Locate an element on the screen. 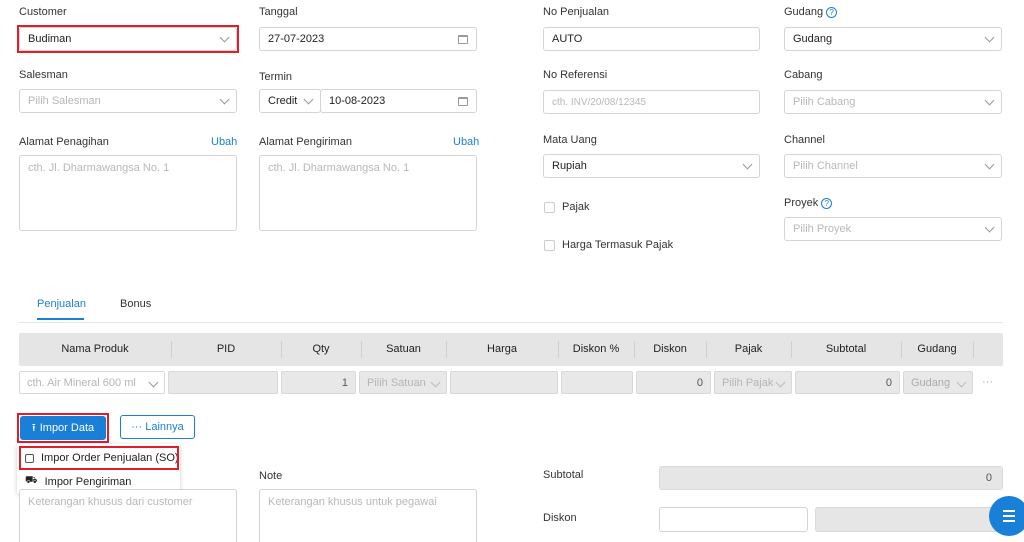 The width and height of the screenshot is (1024, 542). alamat-pengiriman-textarea: cth. Jl. Dharmawangsa No. 1 is located at coordinates (368, 193).